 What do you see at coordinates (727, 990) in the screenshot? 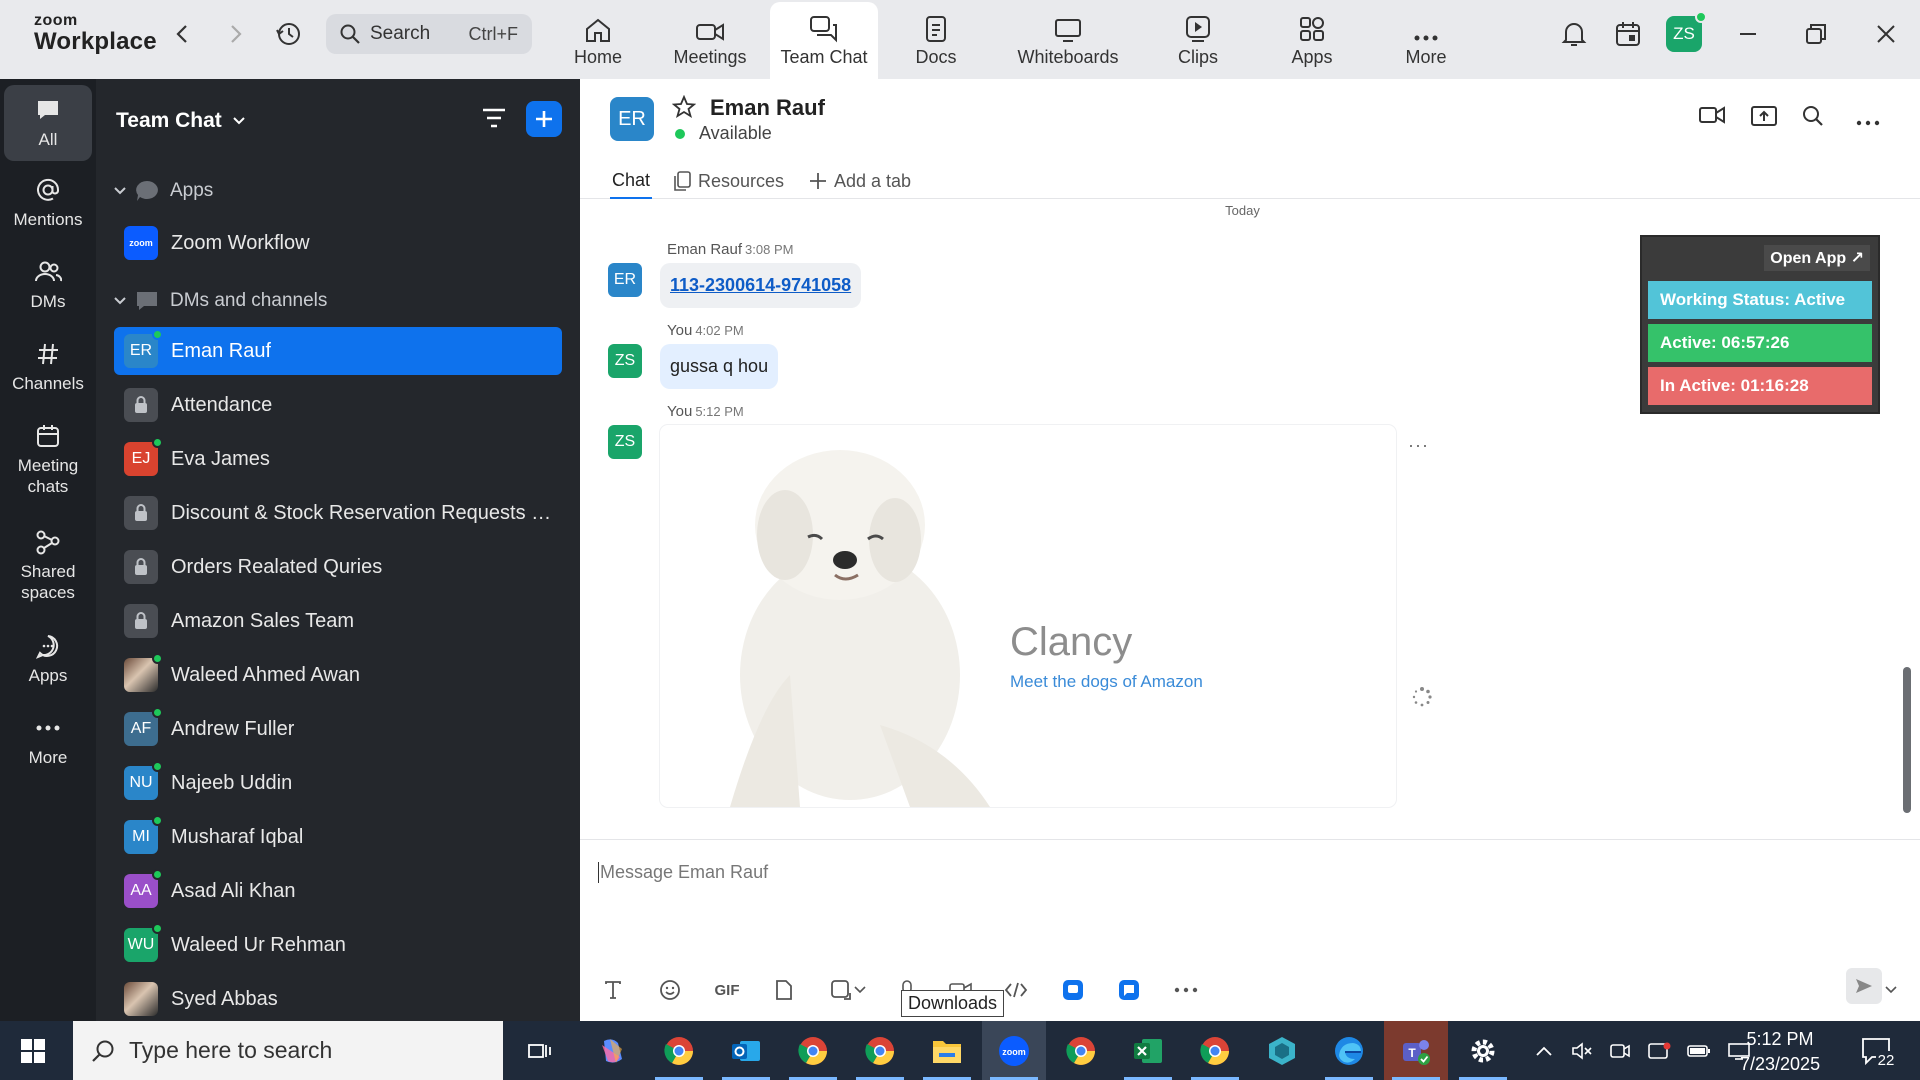
I see `gif-button: GIF` at bounding box center [727, 990].